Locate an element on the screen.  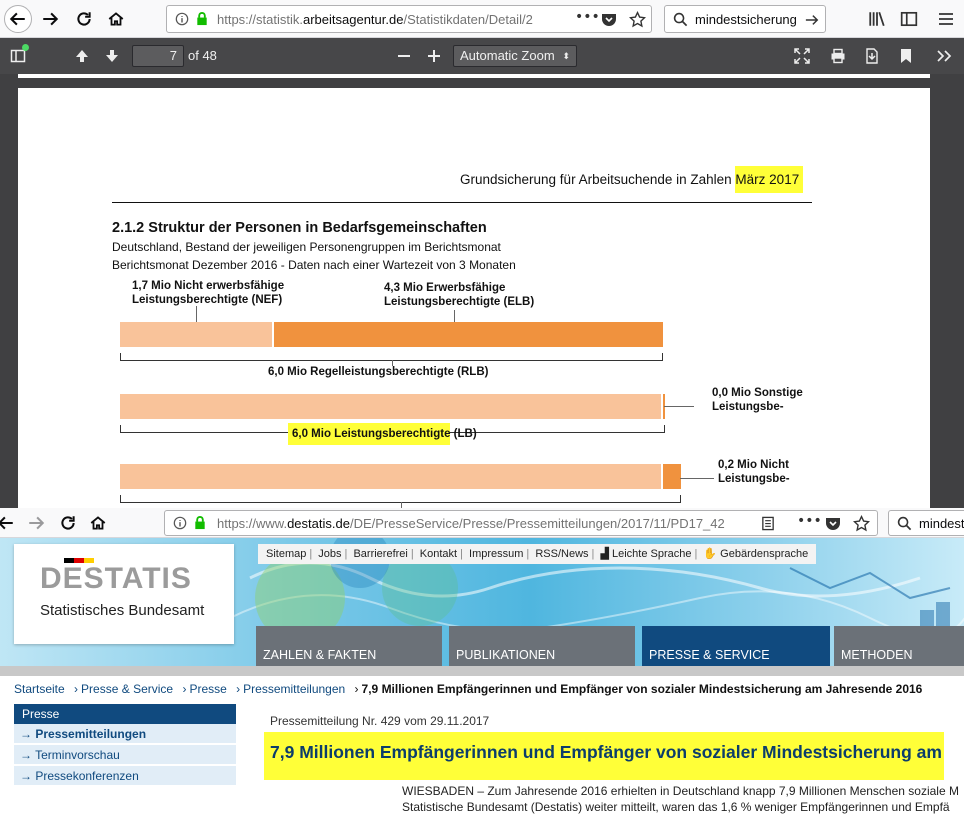
arrow-up-icon is located at coordinates (82, 56).